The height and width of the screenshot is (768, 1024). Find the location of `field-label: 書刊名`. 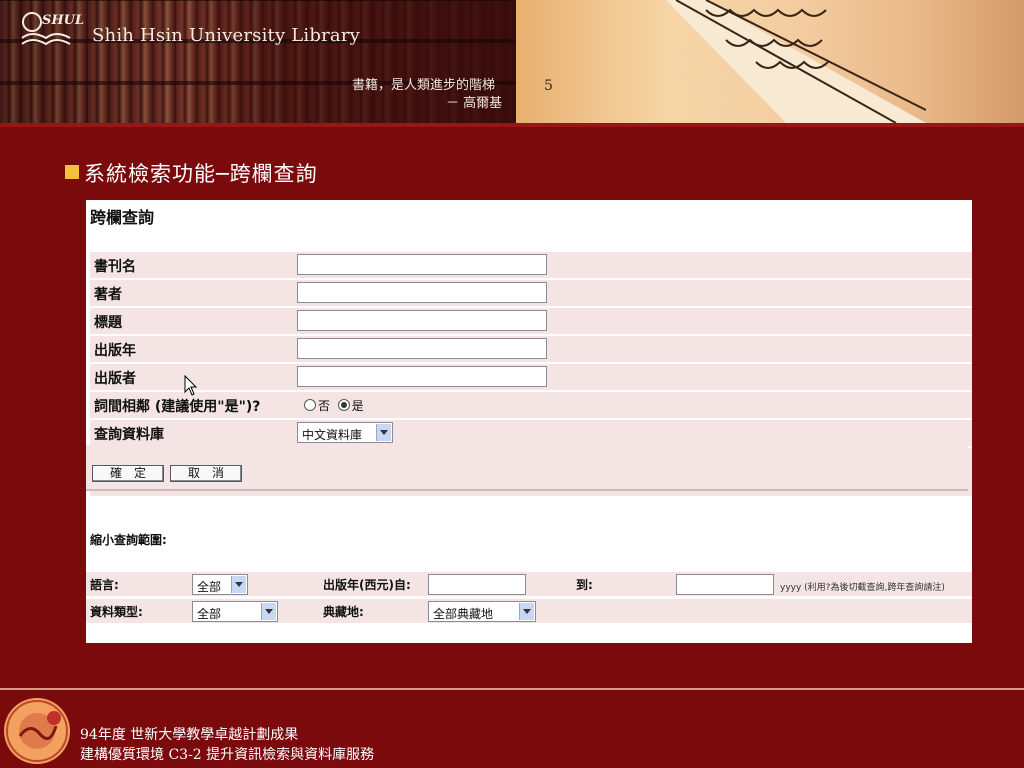

field-label: 書刊名 is located at coordinates (115, 267).